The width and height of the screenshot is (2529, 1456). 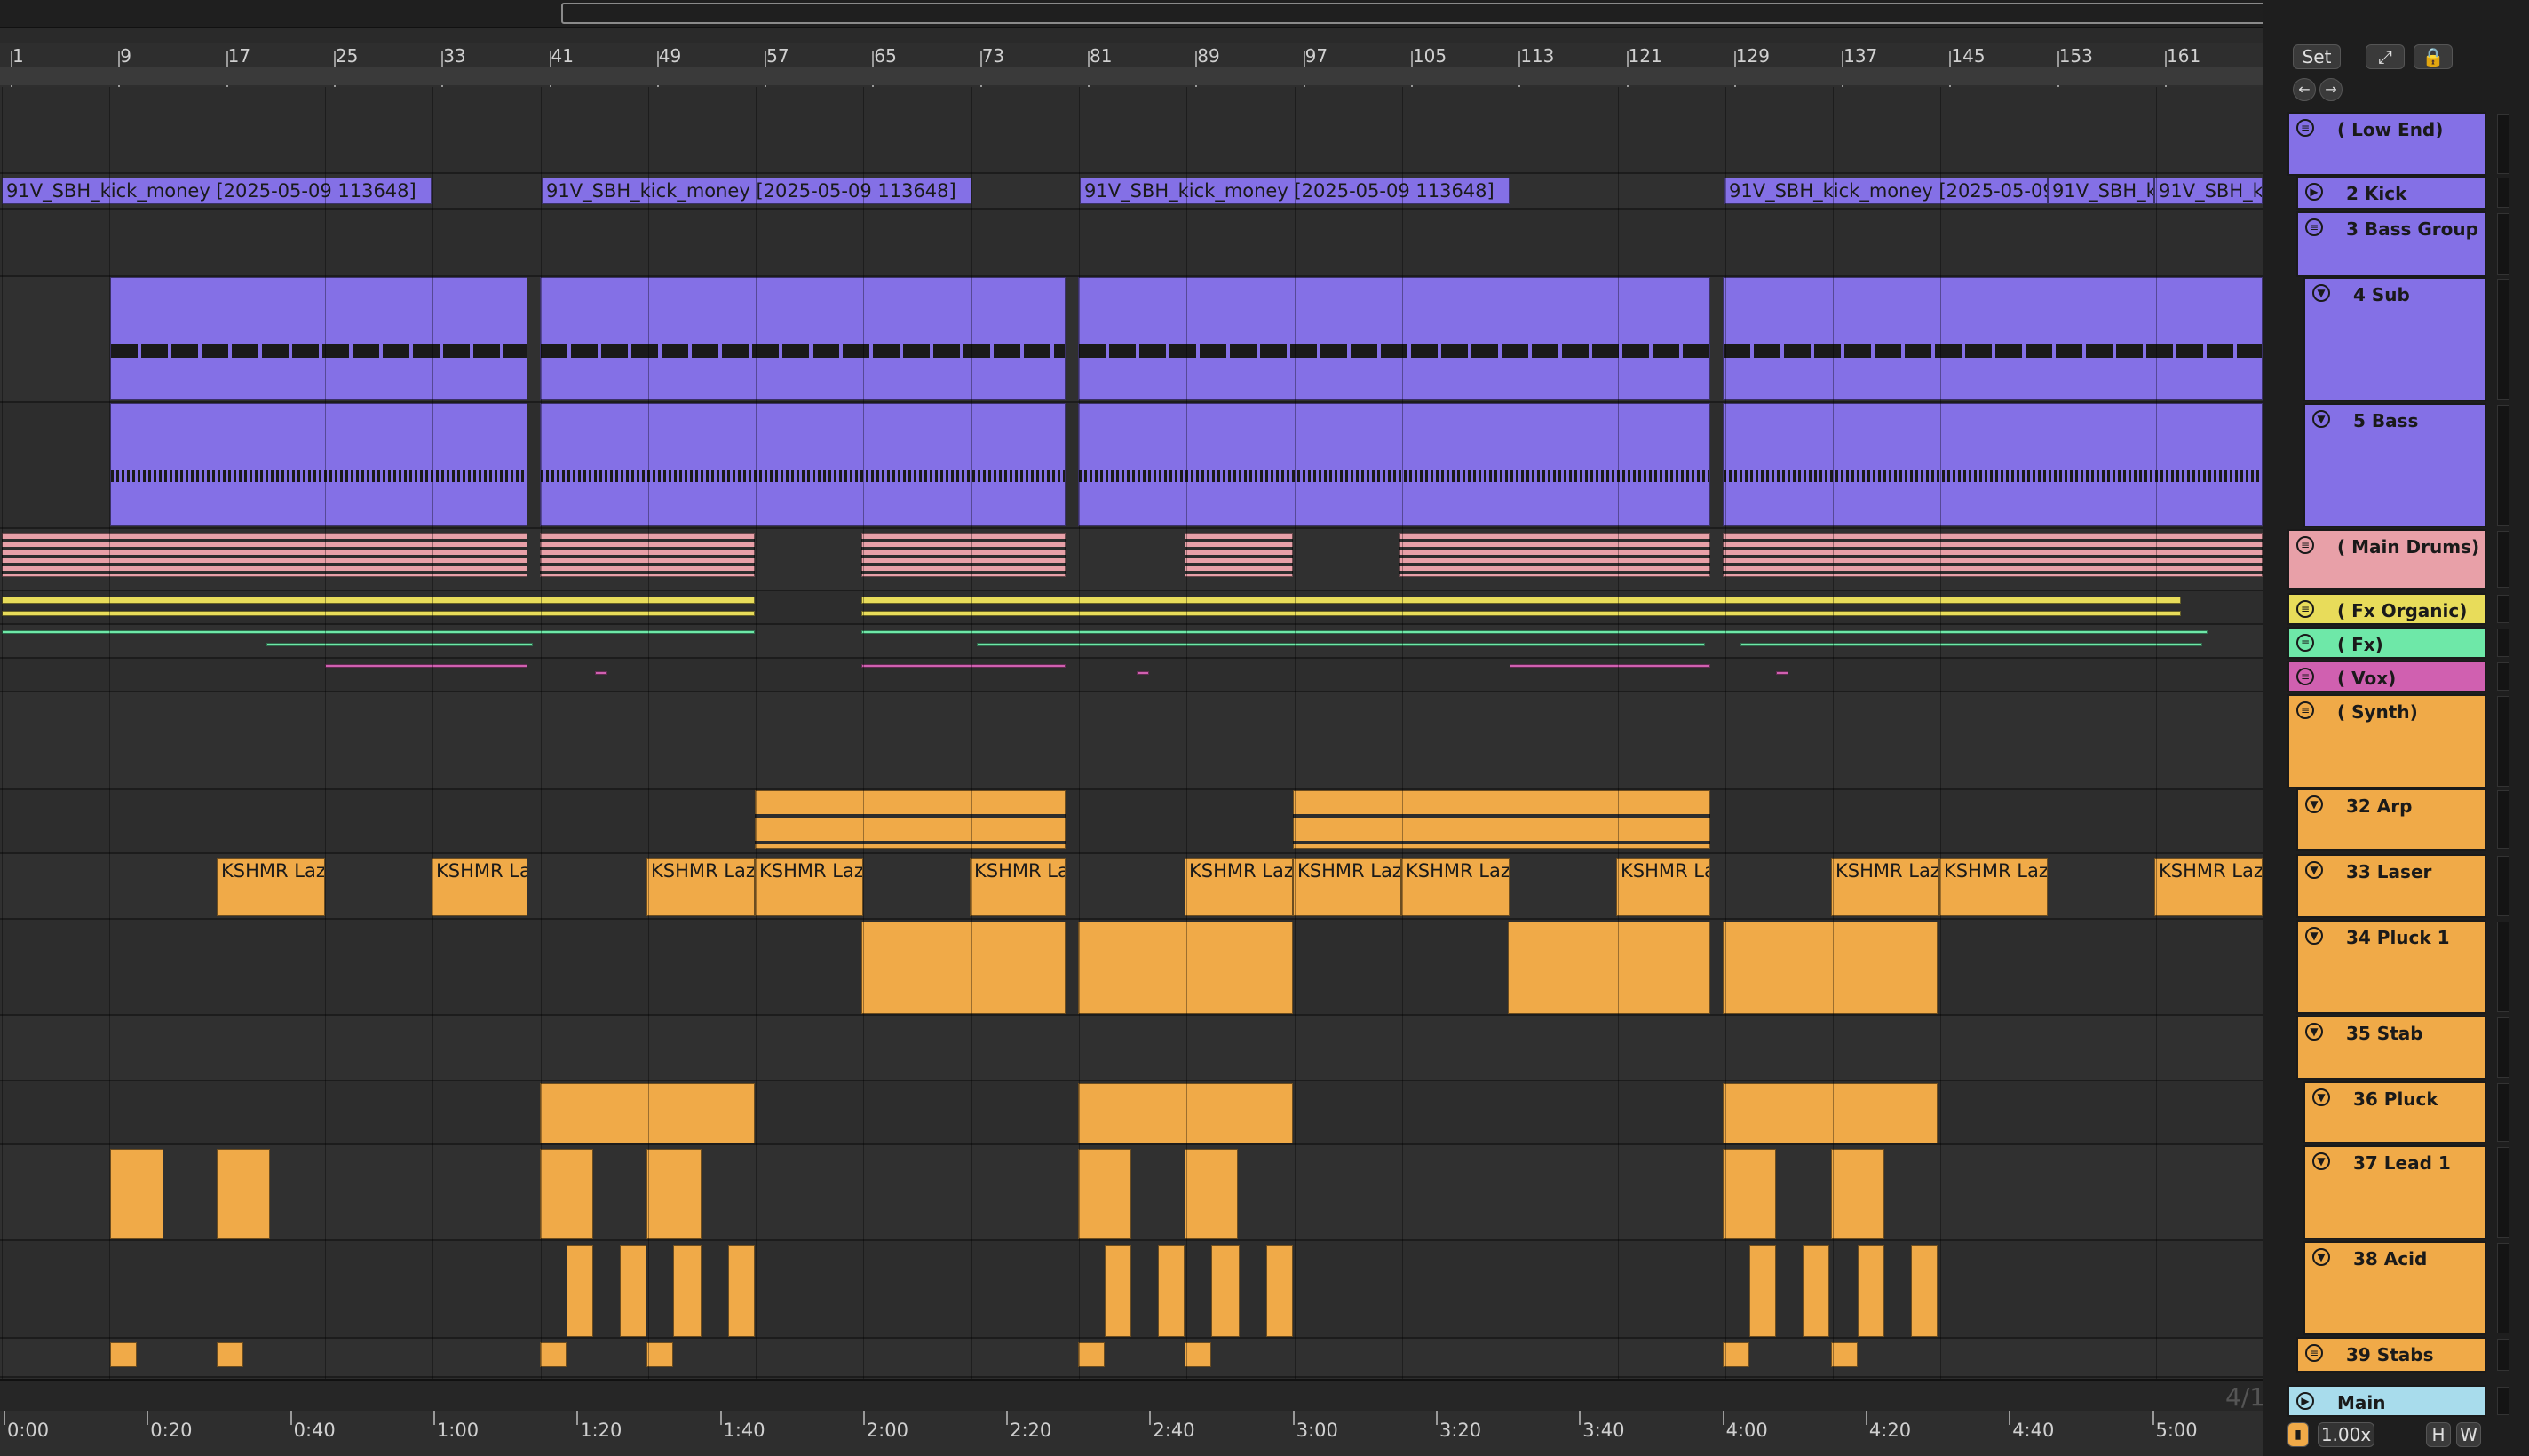 What do you see at coordinates (2387, 741) in the screenshot?
I see `track-header: ≡ ( Synth)` at bounding box center [2387, 741].